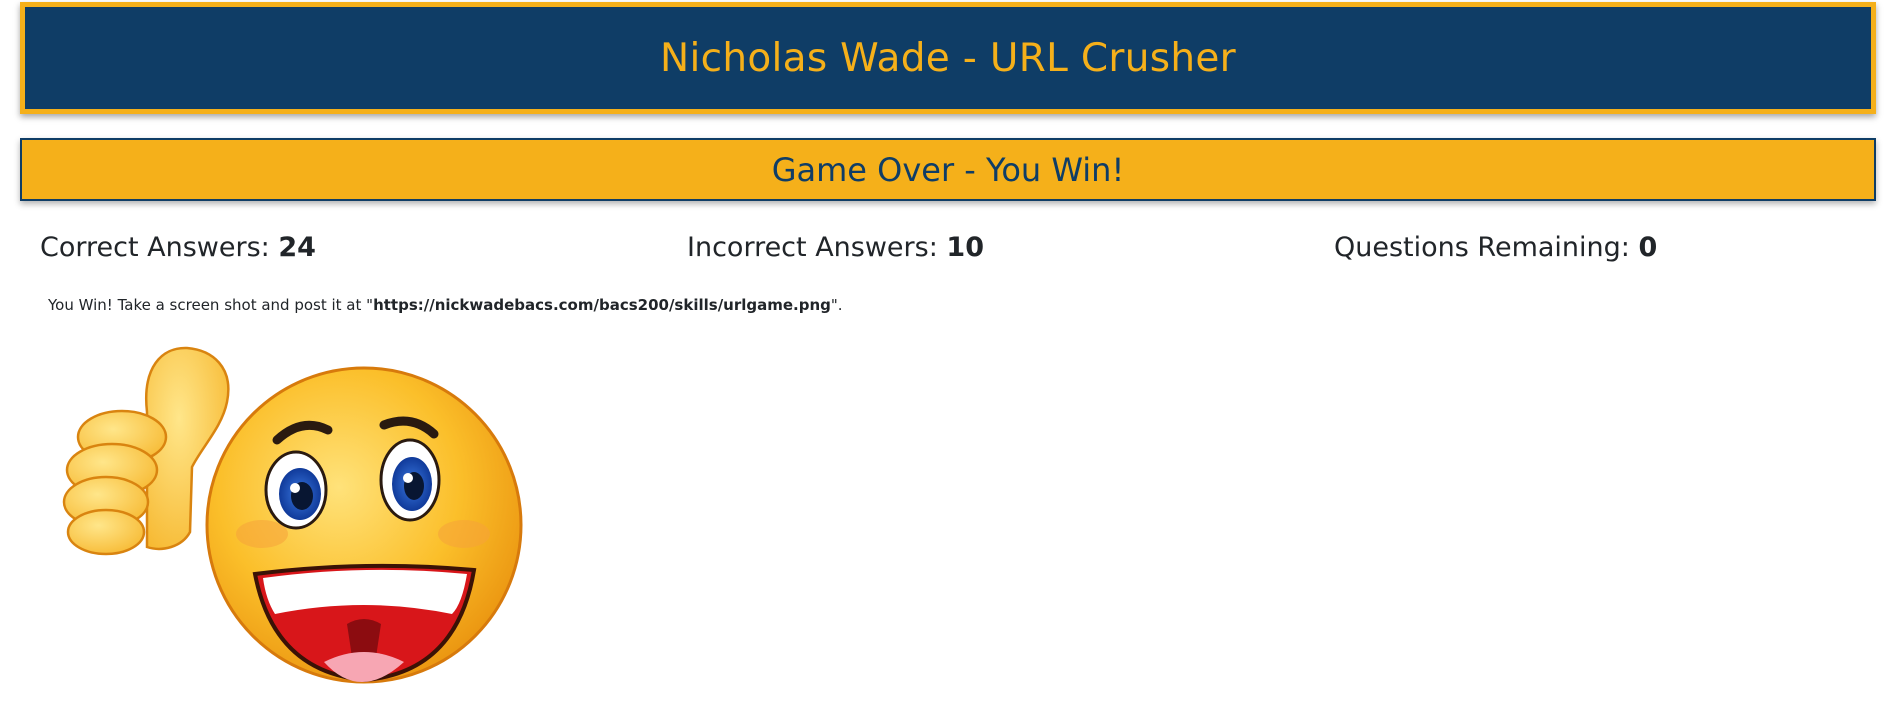 This screenshot has height=723, width=1903. I want to click on questions-remaining-label: Questions Remaining:, so click(1482, 247).